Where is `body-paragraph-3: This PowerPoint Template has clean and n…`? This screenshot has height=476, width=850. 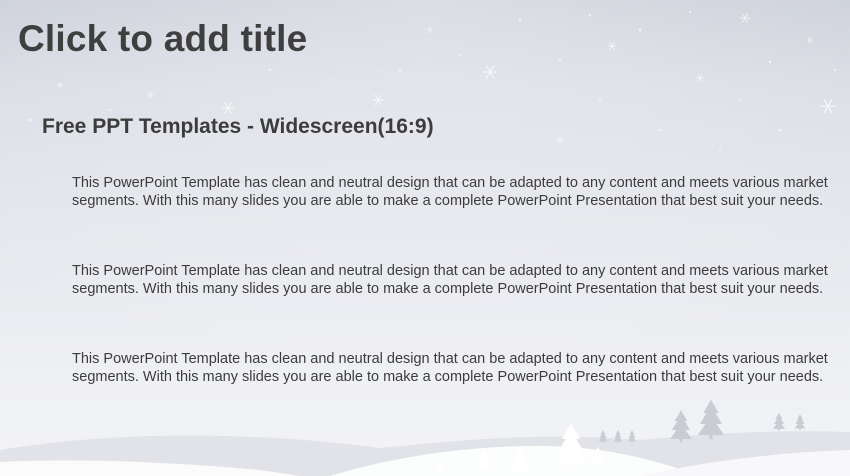
body-paragraph-3: This PowerPoint Template has clean and n… is located at coordinates (452, 368).